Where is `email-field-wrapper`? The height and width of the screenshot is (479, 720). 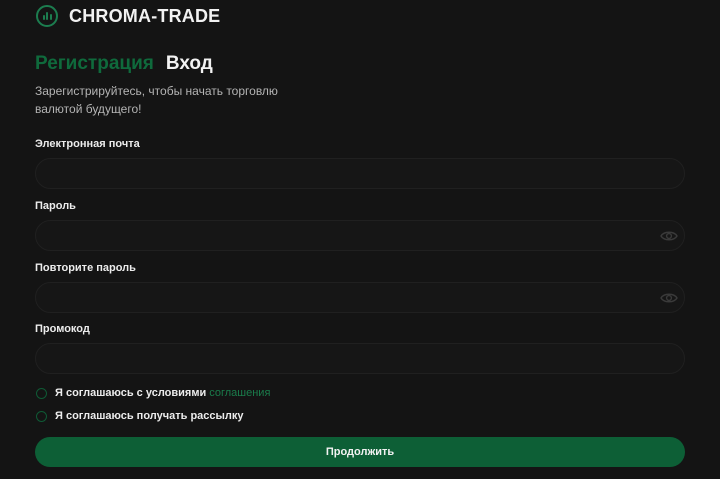
email-field-wrapper is located at coordinates (360, 173).